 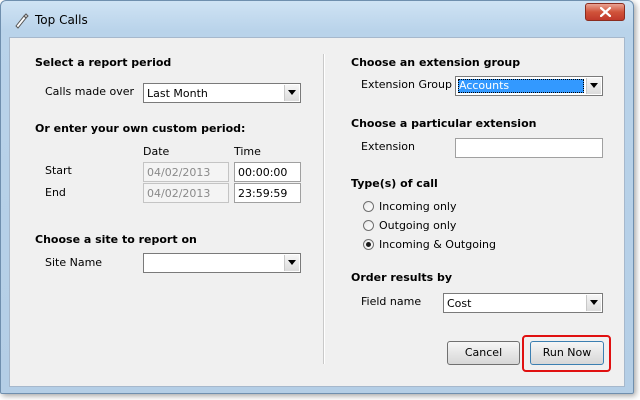 What do you see at coordinates (521, 86) in the screenshot?
I see `extension-group-value: Accounts` at bounding box center [521, 86].